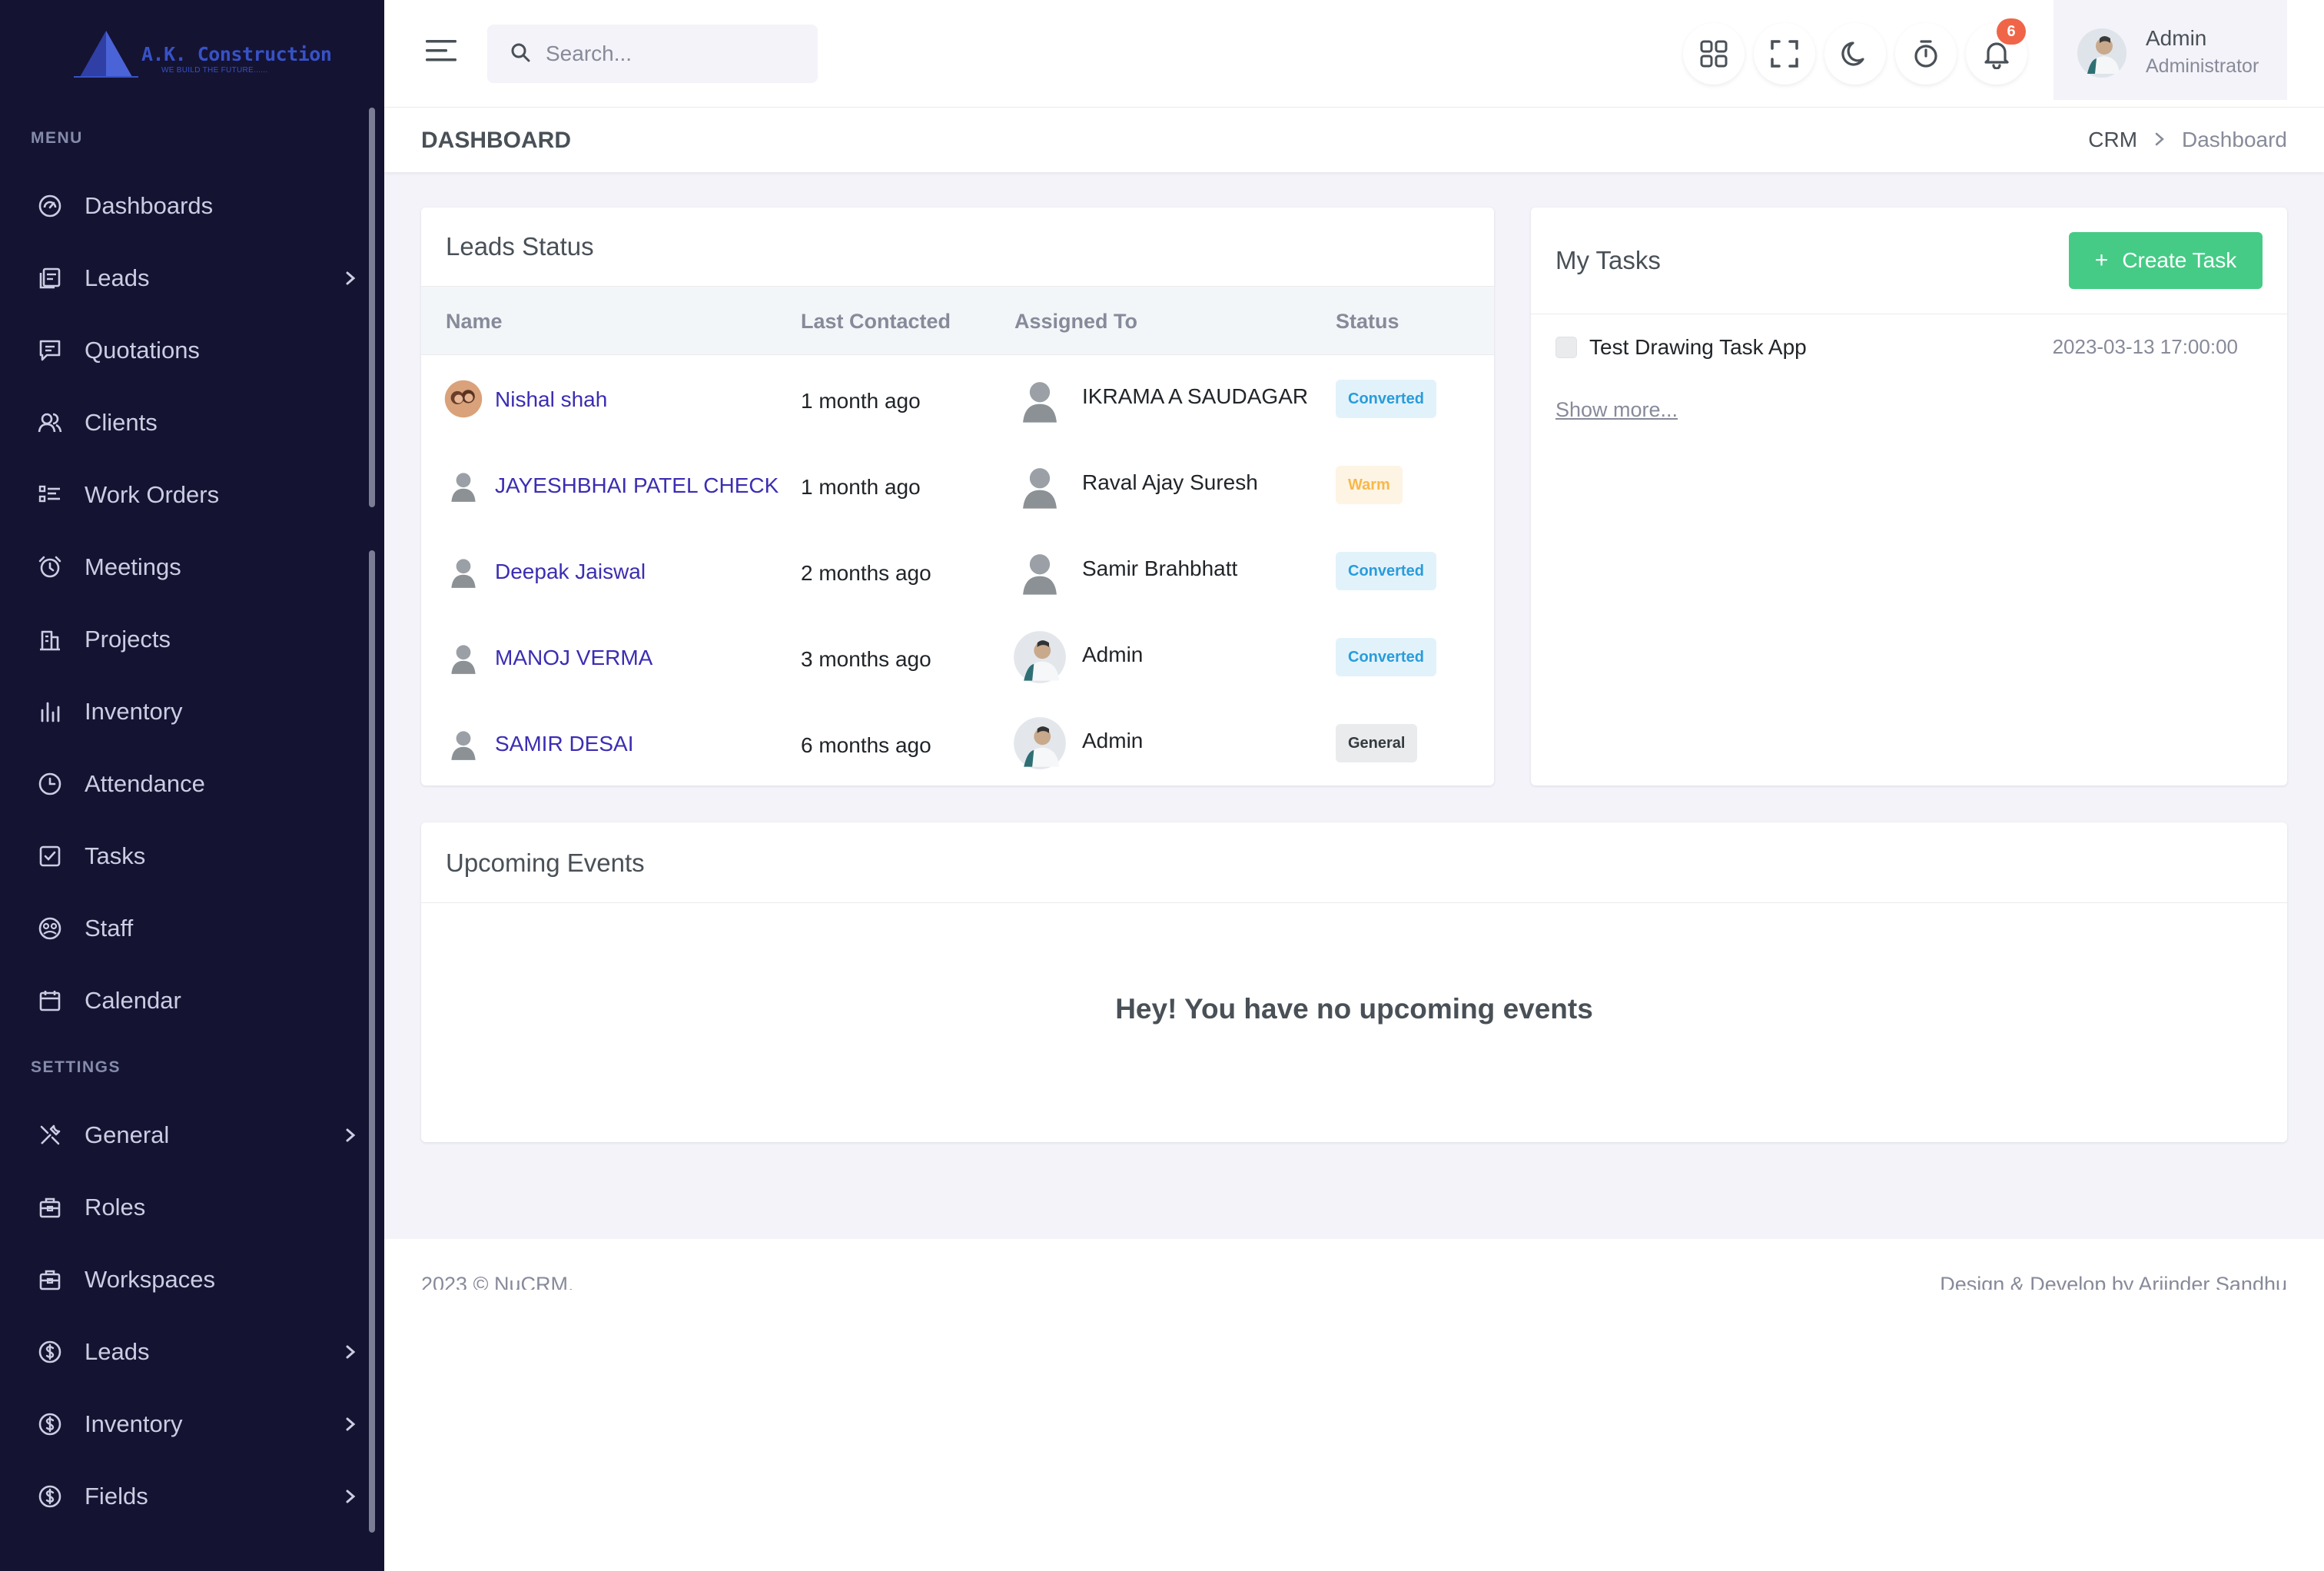 The image size is (2324, 1571). Describe the element at coordinates (372, 1042) in the screenshot. I see `sidebar-scrollbar-lower` at that location.